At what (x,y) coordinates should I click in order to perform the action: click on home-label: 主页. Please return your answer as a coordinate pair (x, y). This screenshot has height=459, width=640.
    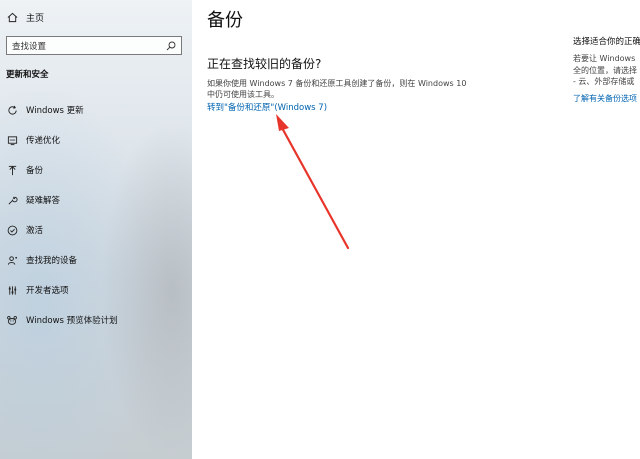
    Looking at the image, I should click on (35, 18).